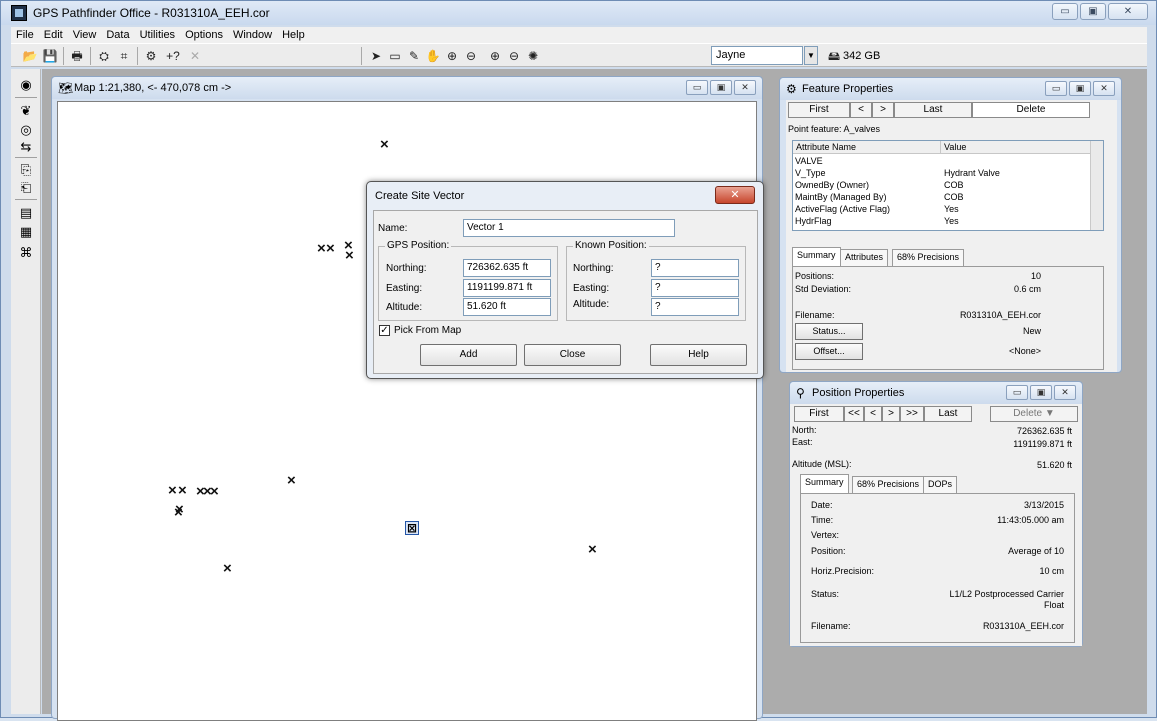  I want to click on save-icon: 💾, so click(50, 56).